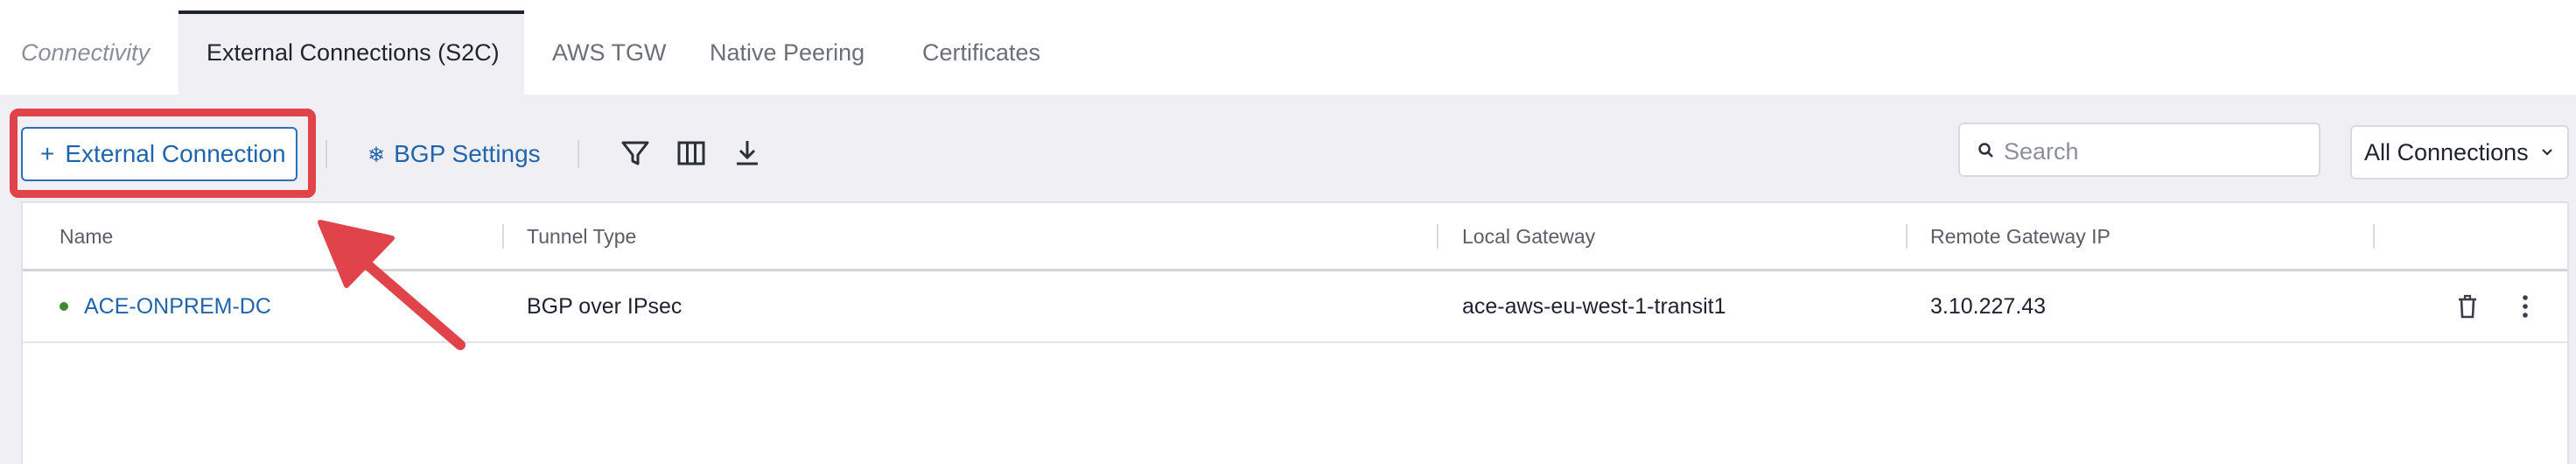  Describe the element at coordinates (85, 53) in the screenshot. I see `tab-connectivity: Connectivity` at that location.